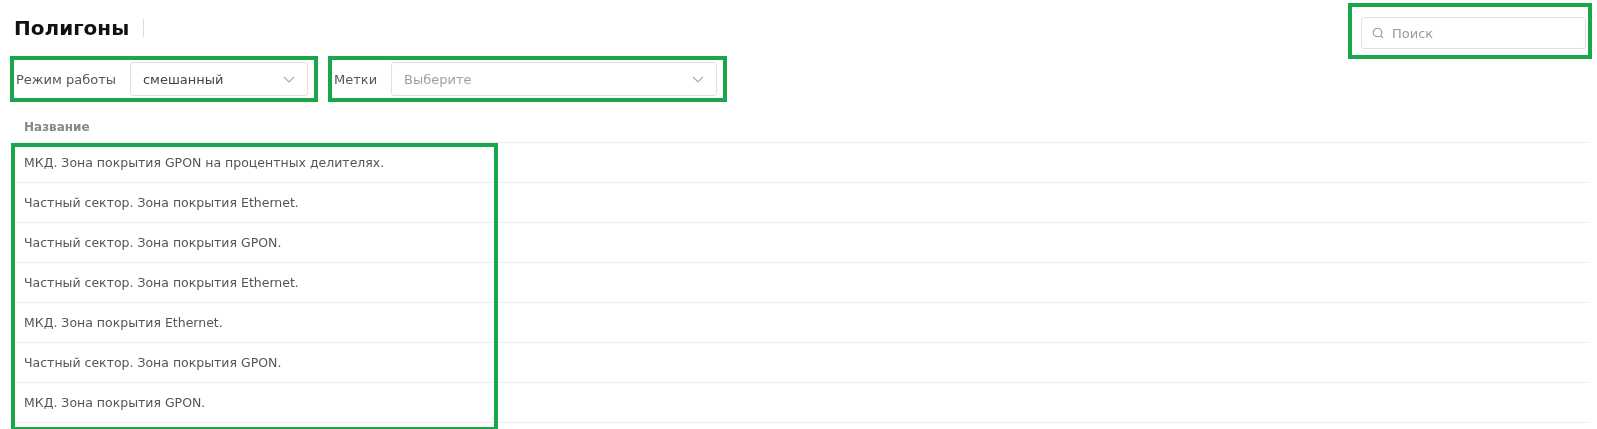  What do you see at coordinates (356, 79) in the screenshot?
I see `filter-label: Метки` at bounding box center [356, 79].